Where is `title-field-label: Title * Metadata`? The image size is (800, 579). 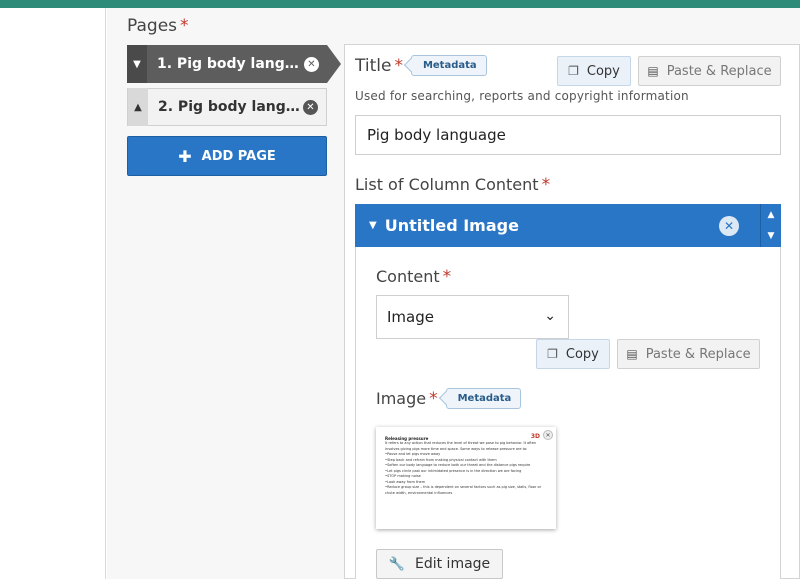 title-field-label: Title * Metadata is located at coordinates (421, 65).